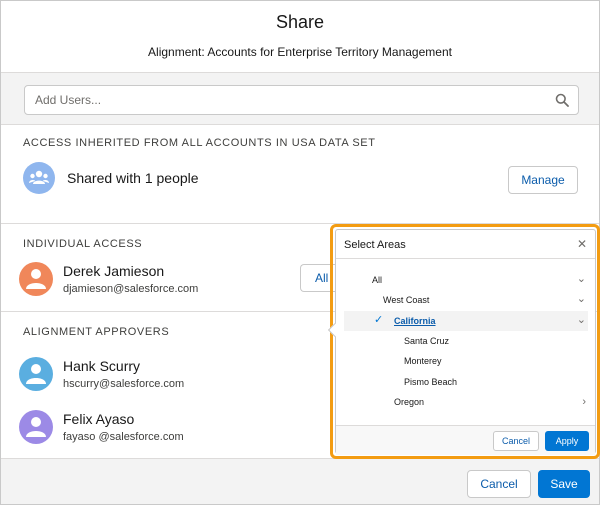 This screenshot has width=600, height=505. I want to click on tree-item-label: Pismo Beach, so click(431, 382).